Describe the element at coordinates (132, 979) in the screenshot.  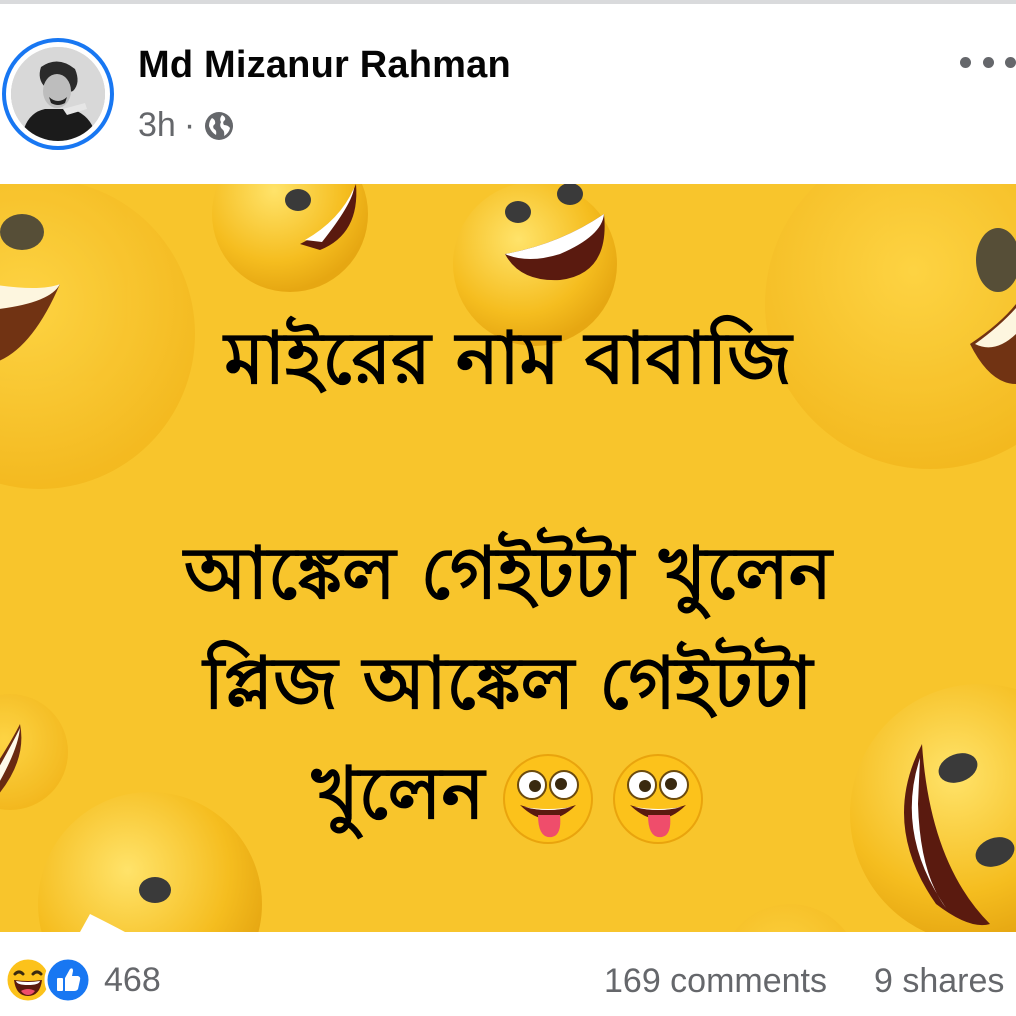
I see `reaction-count: 468` at that location.